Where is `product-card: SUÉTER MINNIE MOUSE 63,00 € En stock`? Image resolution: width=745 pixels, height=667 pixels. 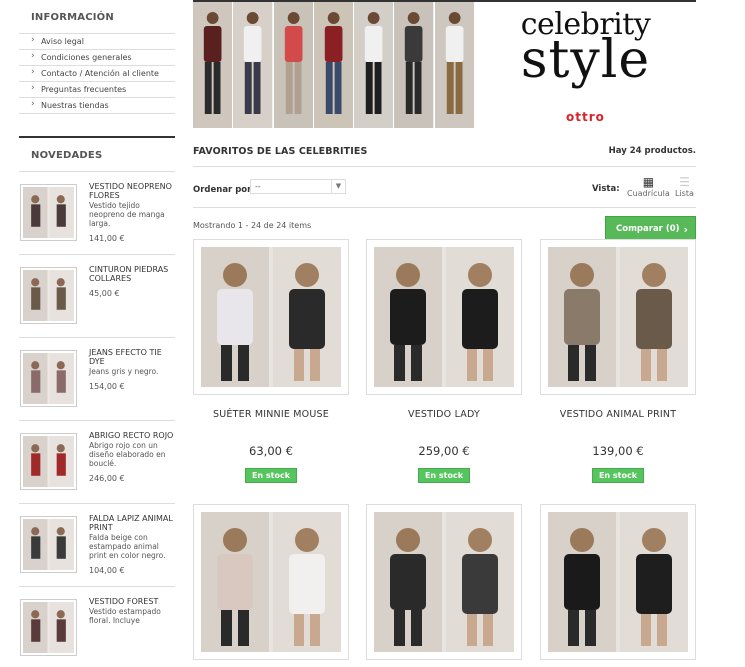 product-card: SUÉTER MINNIE MOUSE 63,00 € En stock is located at coordinates (271, 361).